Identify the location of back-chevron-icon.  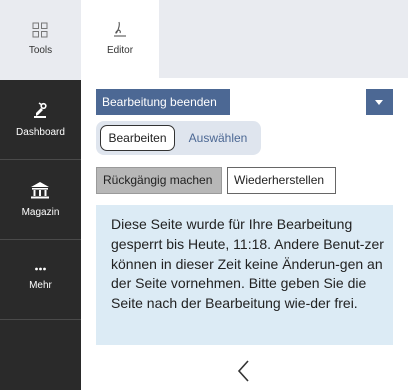
(244, 371).